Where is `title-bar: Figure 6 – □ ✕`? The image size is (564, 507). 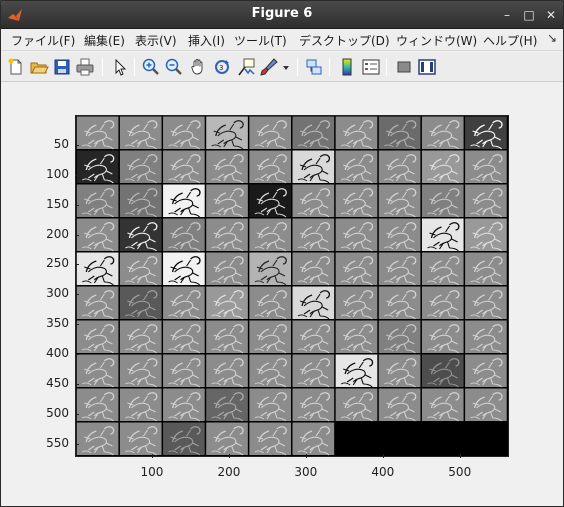 title-bar: Figure 6 – □ ✕ is located at coordinates (282, 15).